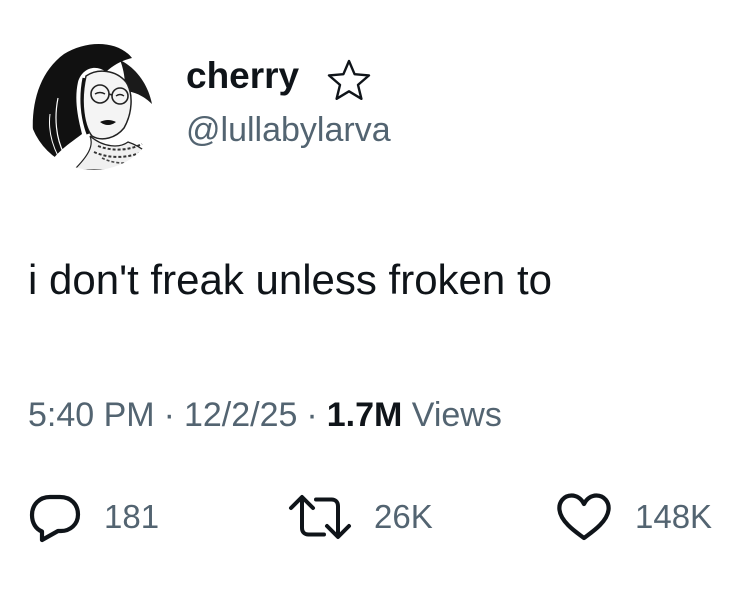  I want to click on views-label: Views, so click(456, 415).